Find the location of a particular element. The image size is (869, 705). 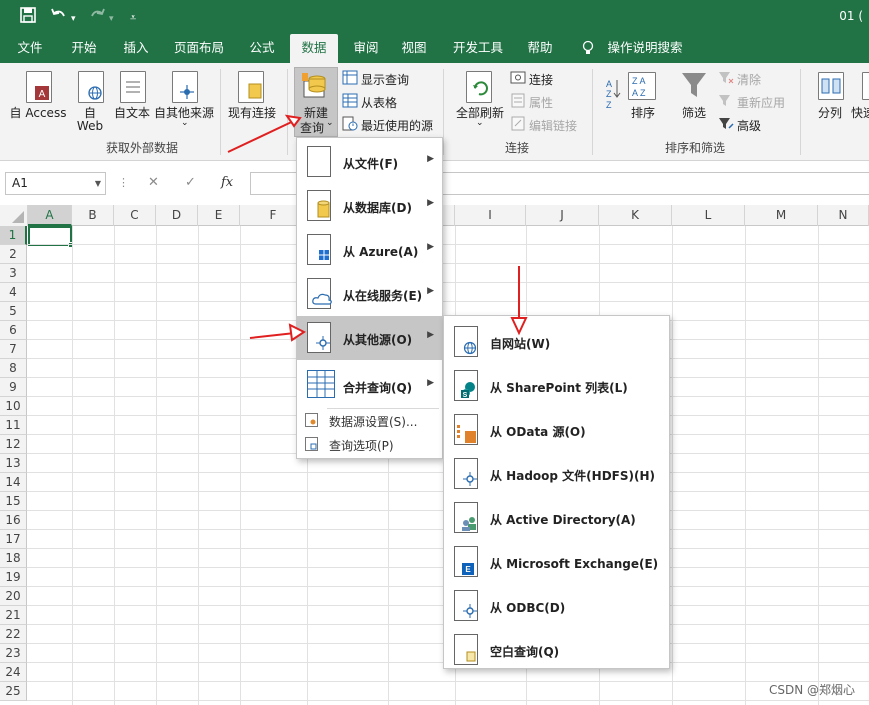

annotation-overlay is located at coordinates (377, 228).